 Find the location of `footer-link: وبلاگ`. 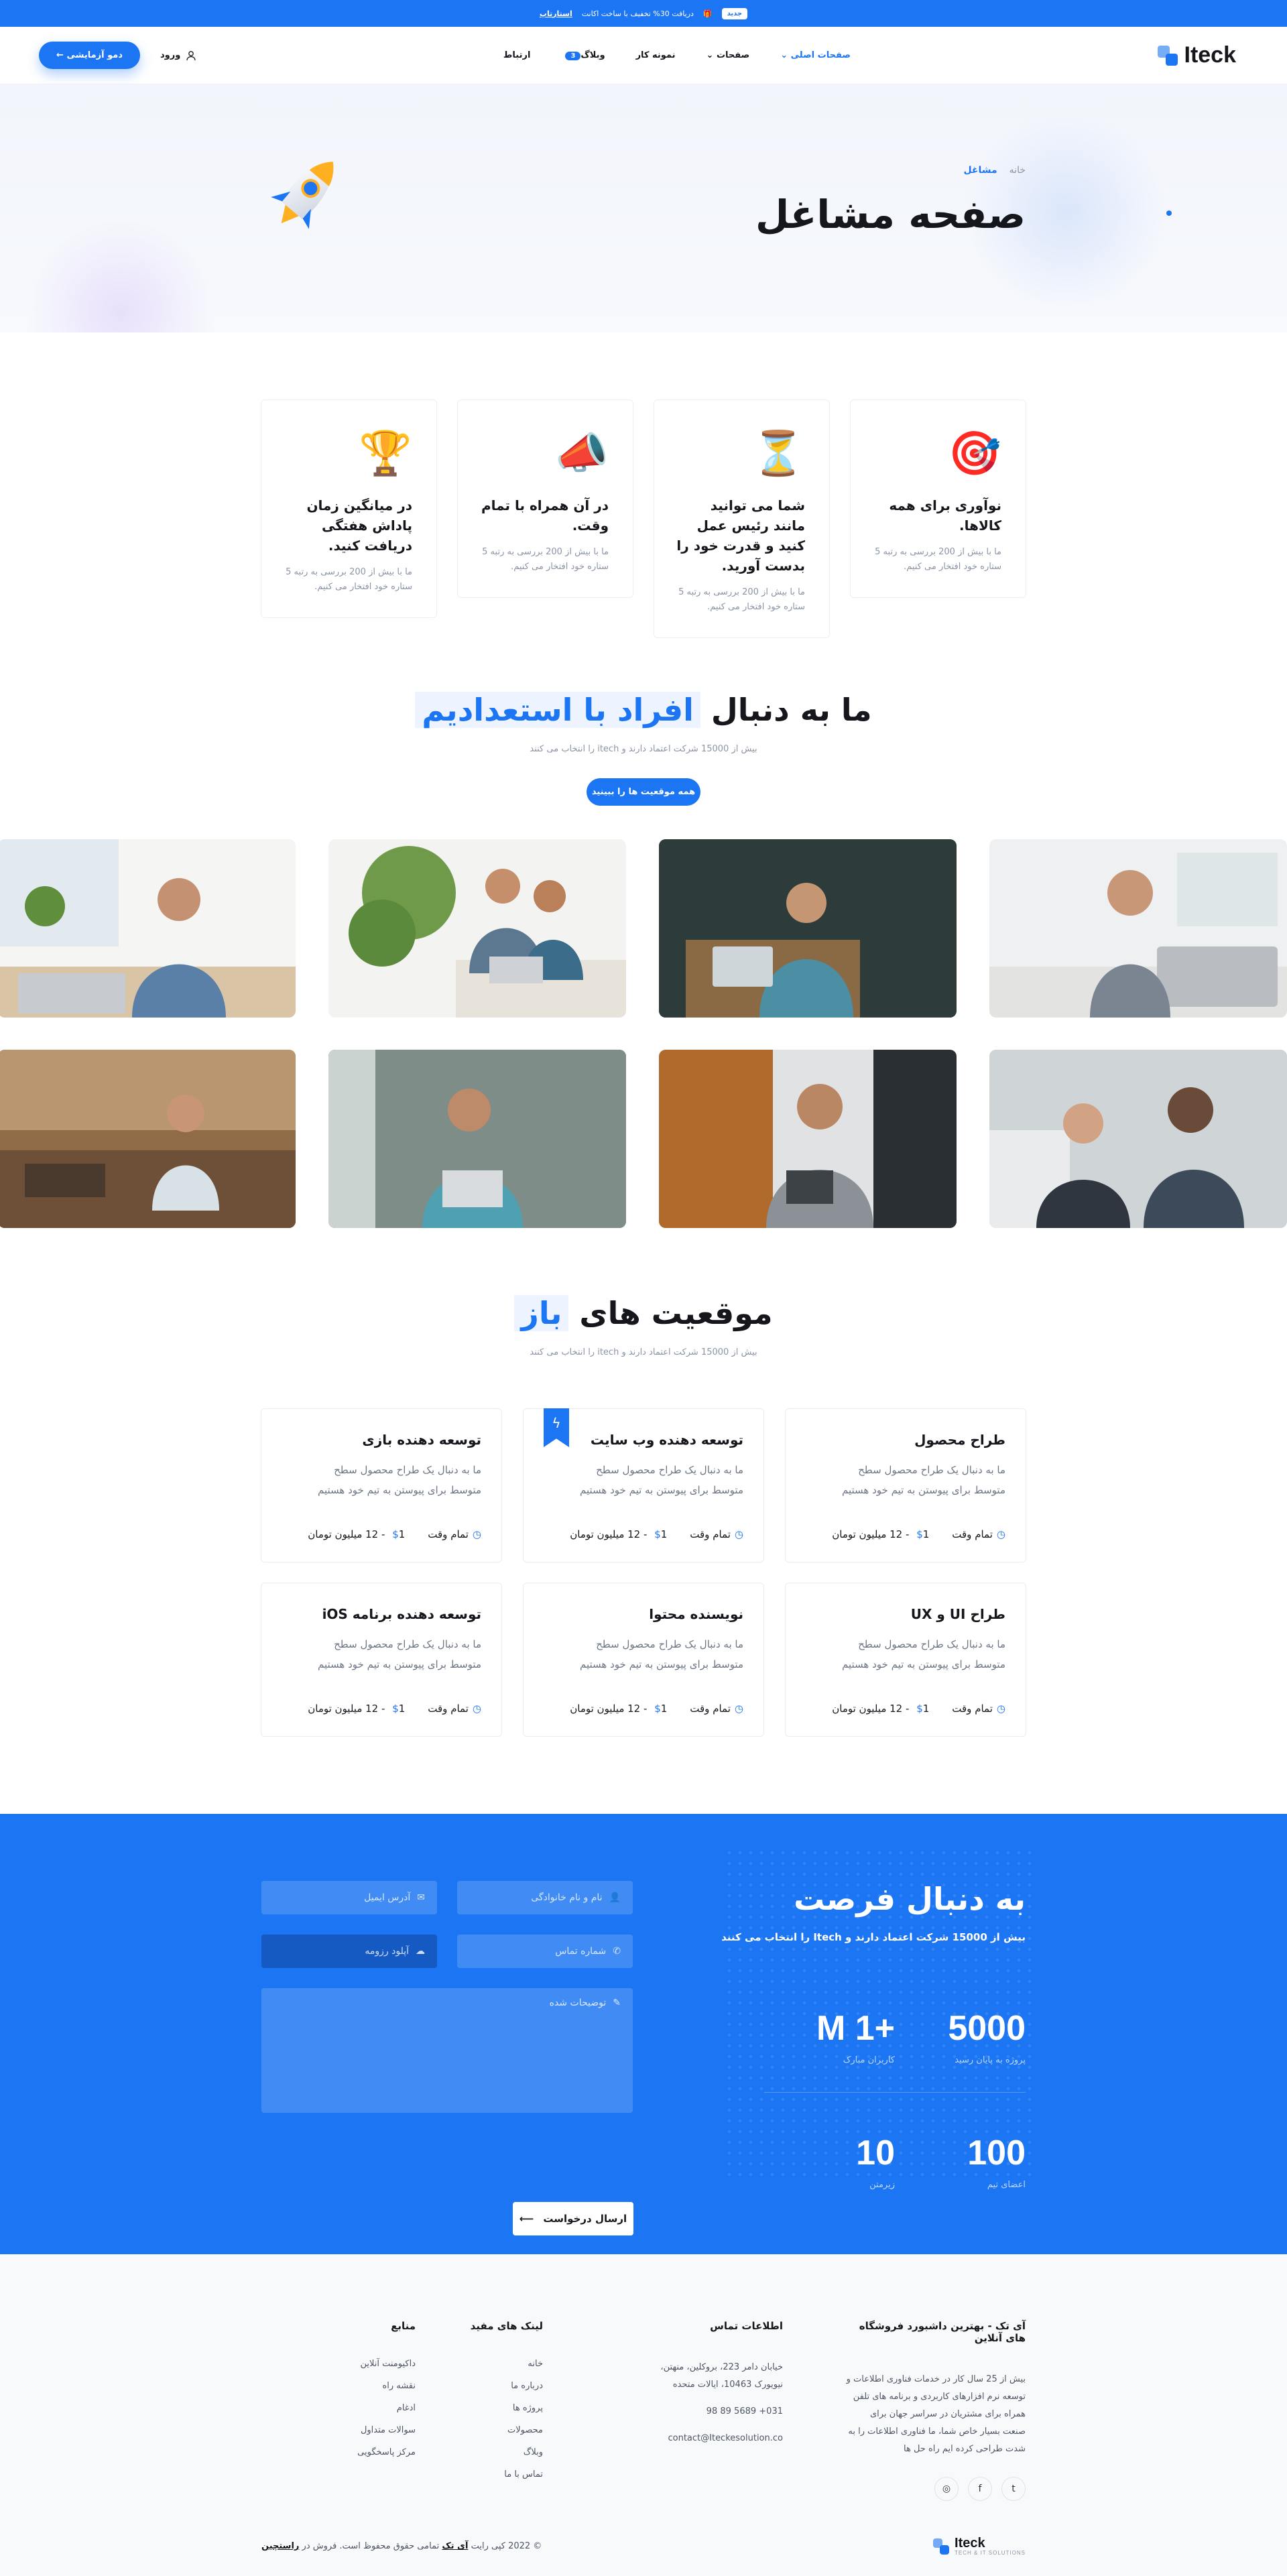

footer-link: وبلاگ is located at coordinates (492, 2452).